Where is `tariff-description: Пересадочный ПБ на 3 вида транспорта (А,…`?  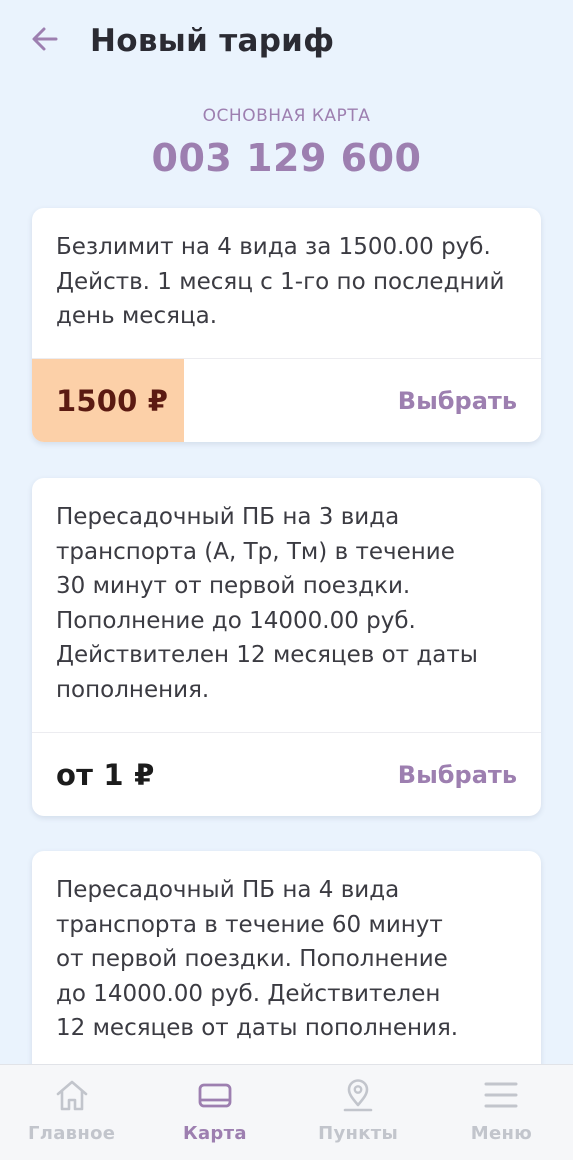
tariff-description: Пересадочный ПБ на 3 вида транспорта (А,… is located at coordinates (267, 603).